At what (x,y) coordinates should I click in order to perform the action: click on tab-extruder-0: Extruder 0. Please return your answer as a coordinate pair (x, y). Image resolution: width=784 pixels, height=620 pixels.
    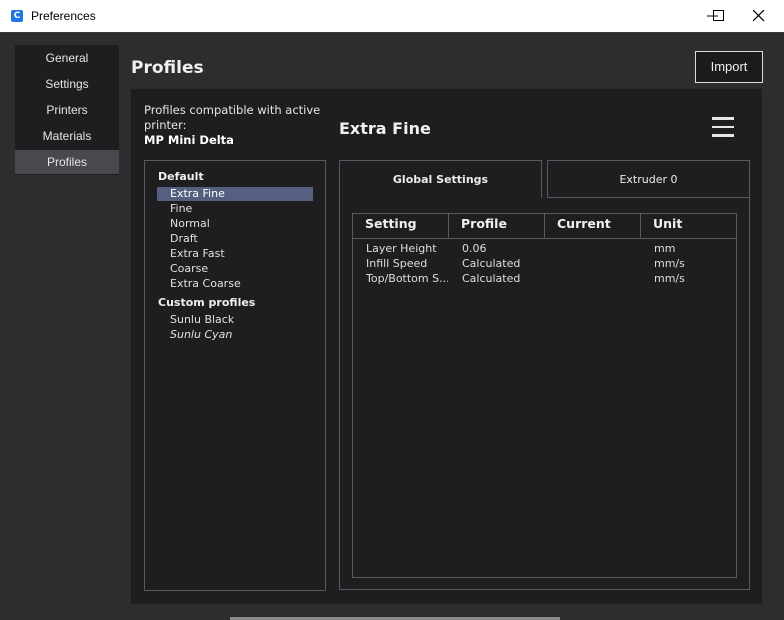
    Looking at the image, I should click on (648, 179).